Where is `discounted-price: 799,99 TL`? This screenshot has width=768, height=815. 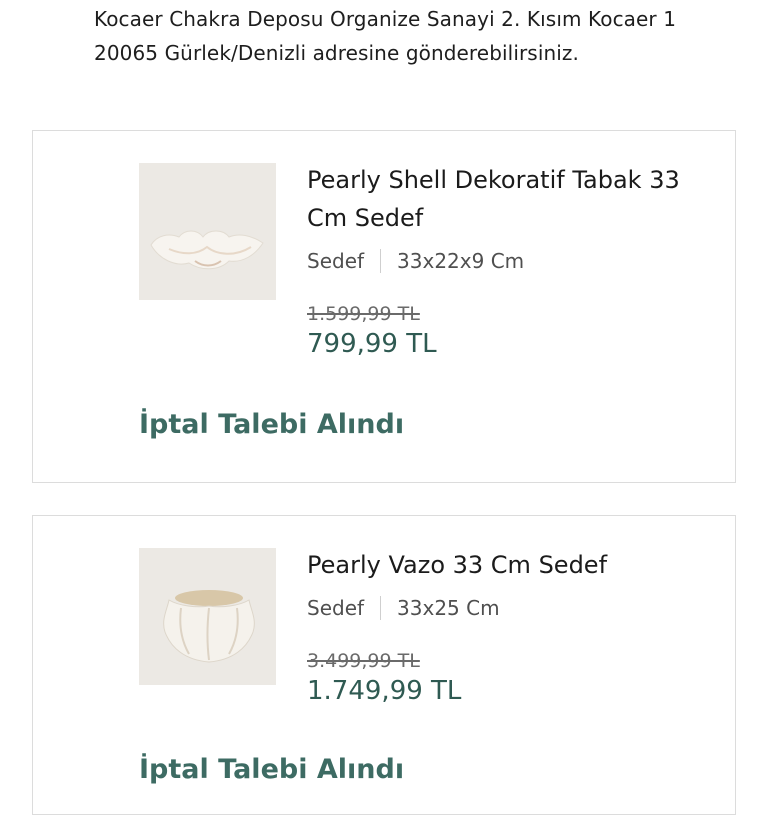
discounted-price: 799,99 TL is located at coordinates (372, 344).